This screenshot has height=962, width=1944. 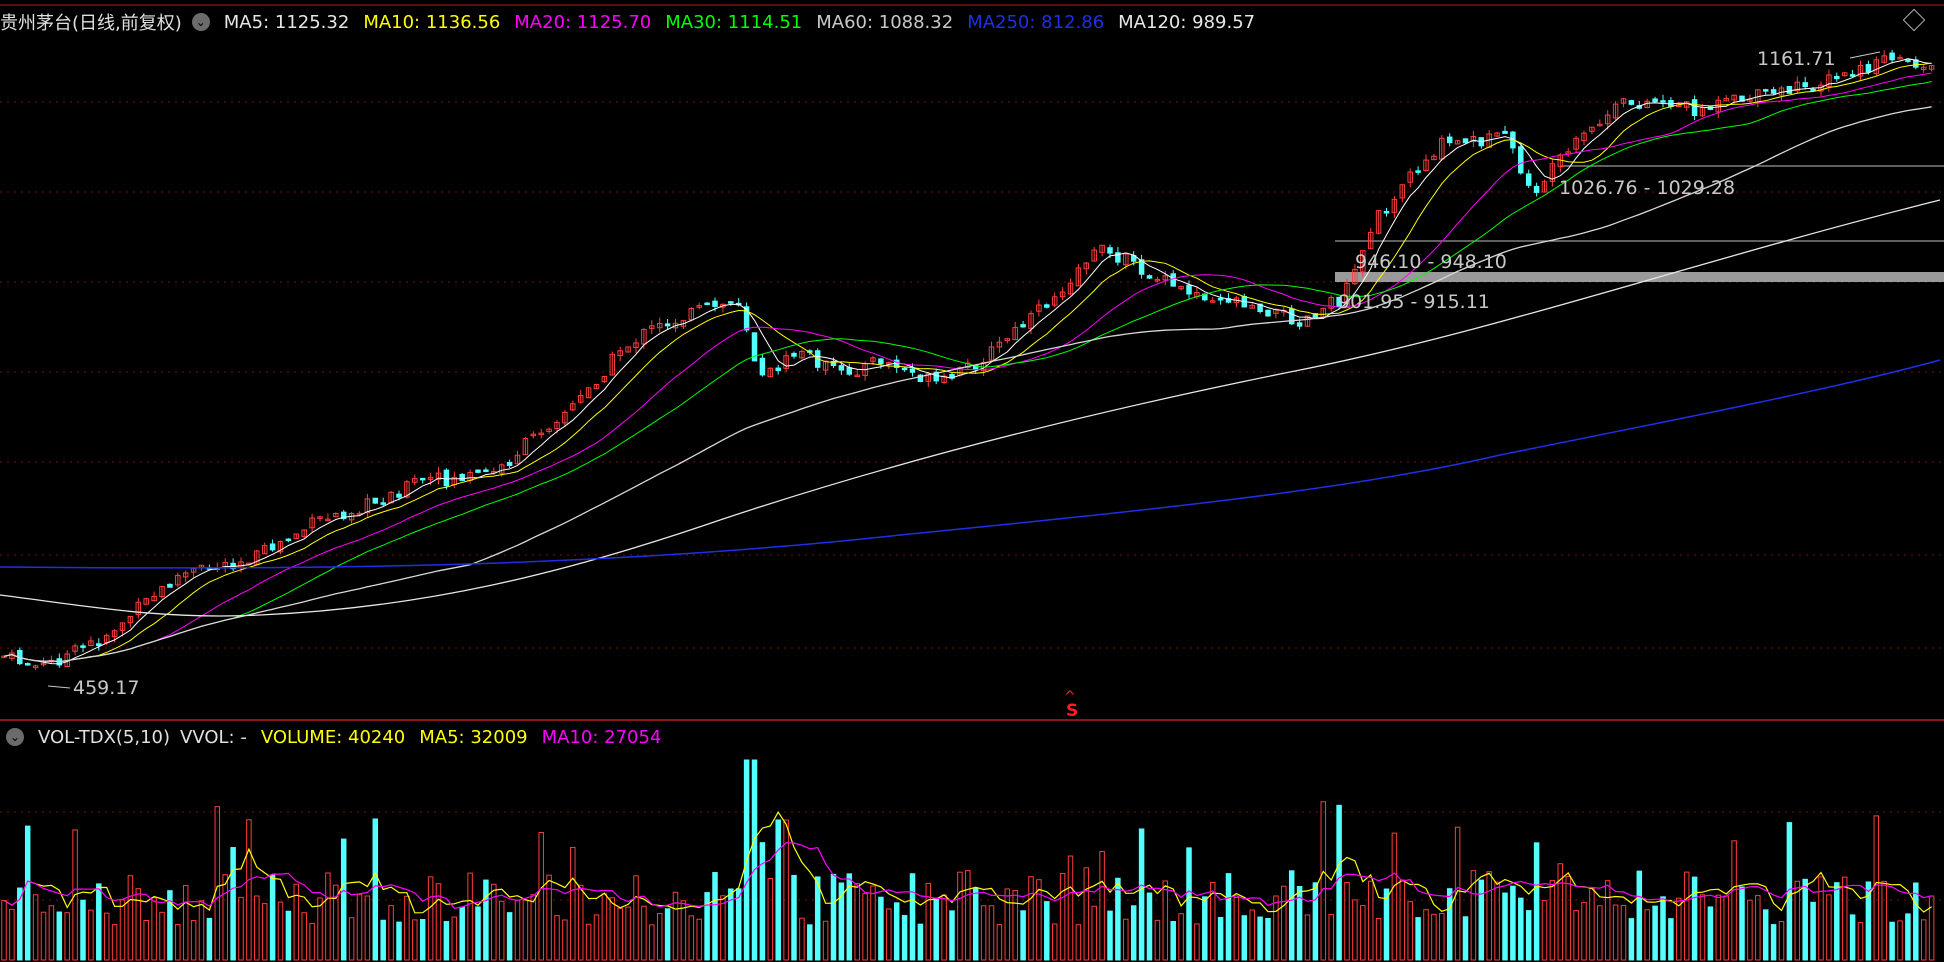 I want to click on high-pointer, so click(x=1865, y=55).